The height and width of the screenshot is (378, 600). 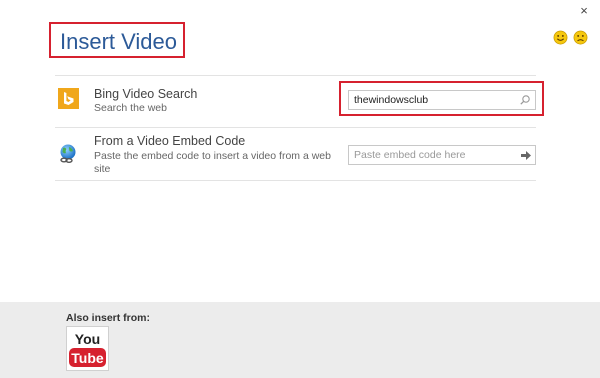 What do you see at coordinates (391, 100) in the screenshot?
I see `bing-search-value: thewindowsclub` at bounding box center [391, 100].